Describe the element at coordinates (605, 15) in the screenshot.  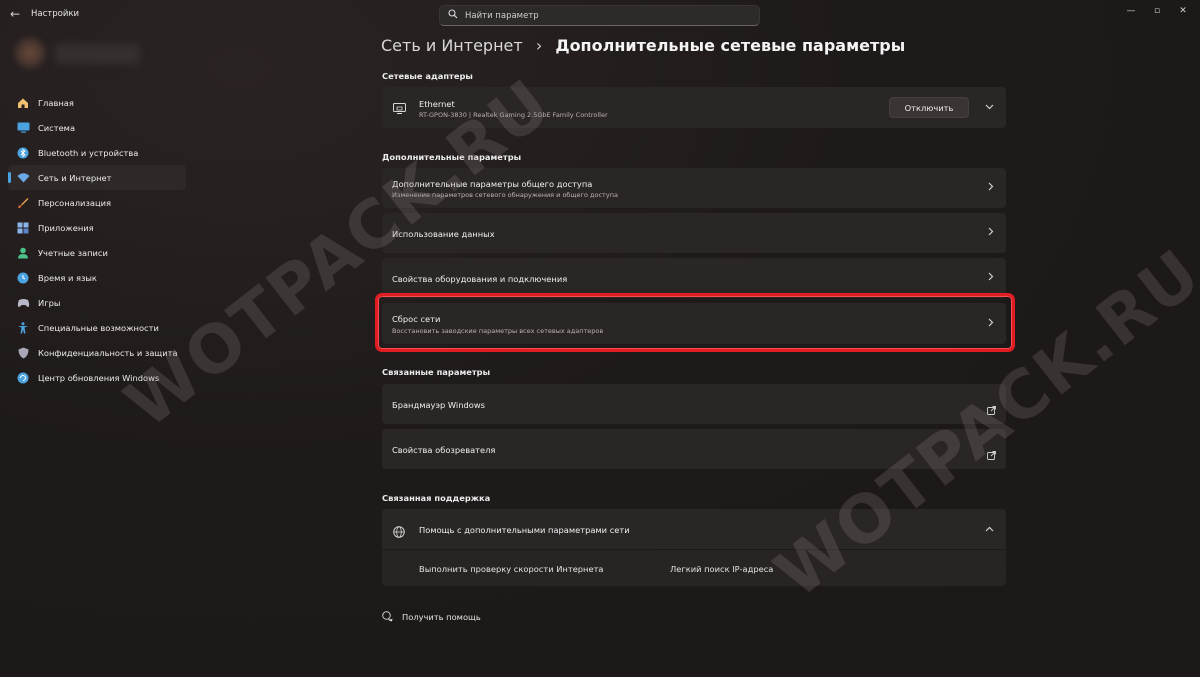
I see `search-input` at that location.